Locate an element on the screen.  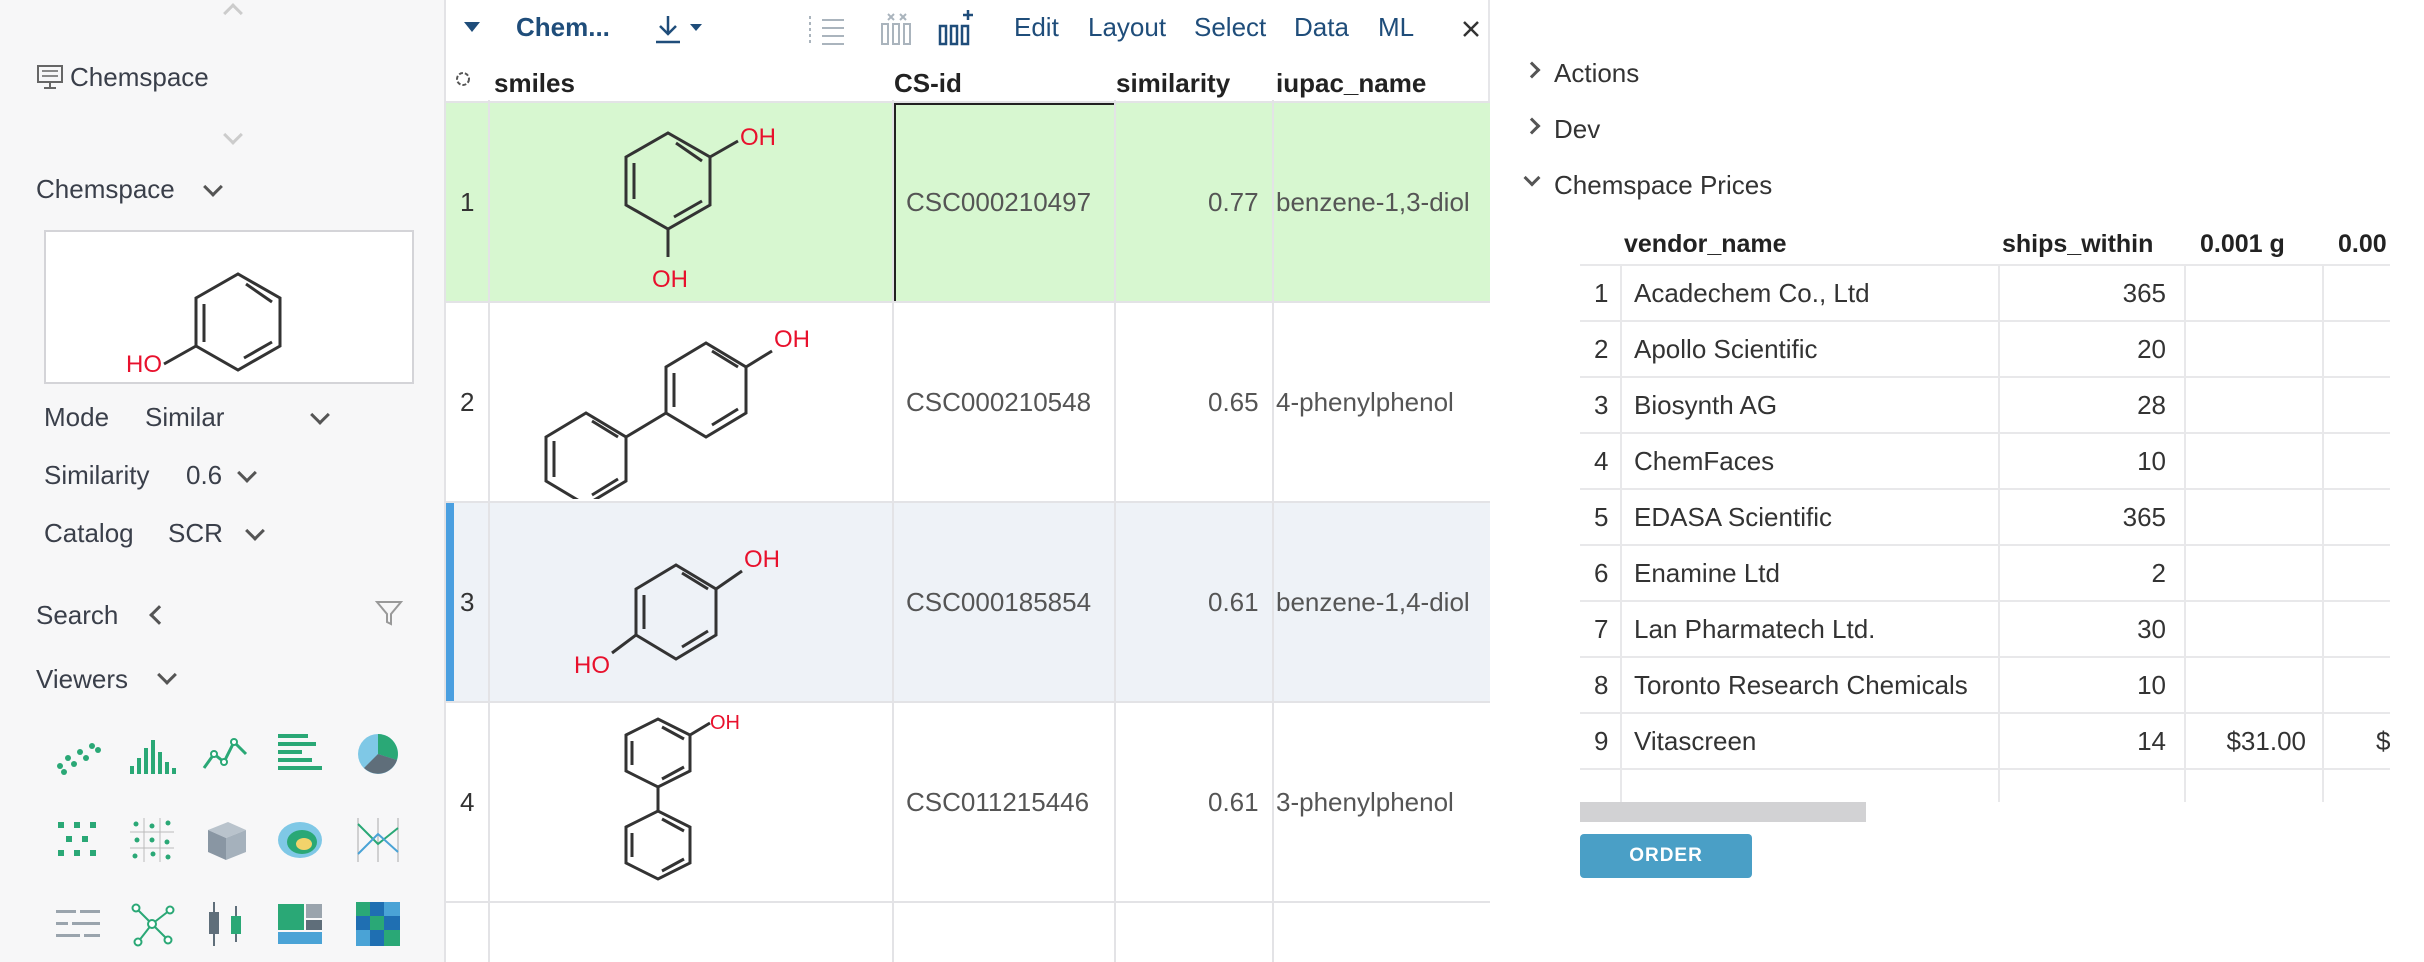
table-row: 1 Acadechem Co., Ltd 365 is located at coordinates (1985, 292).